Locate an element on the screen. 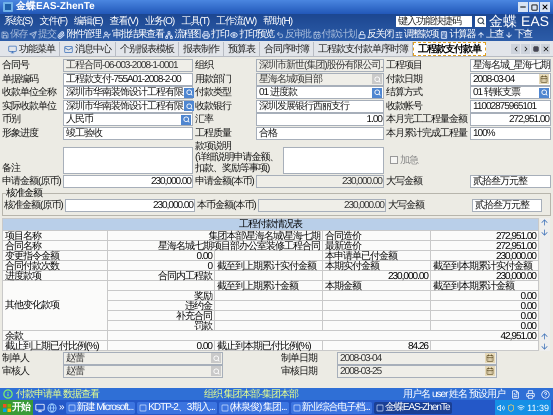  input-field: 272,951.00 is located at coordinates (510, 119).